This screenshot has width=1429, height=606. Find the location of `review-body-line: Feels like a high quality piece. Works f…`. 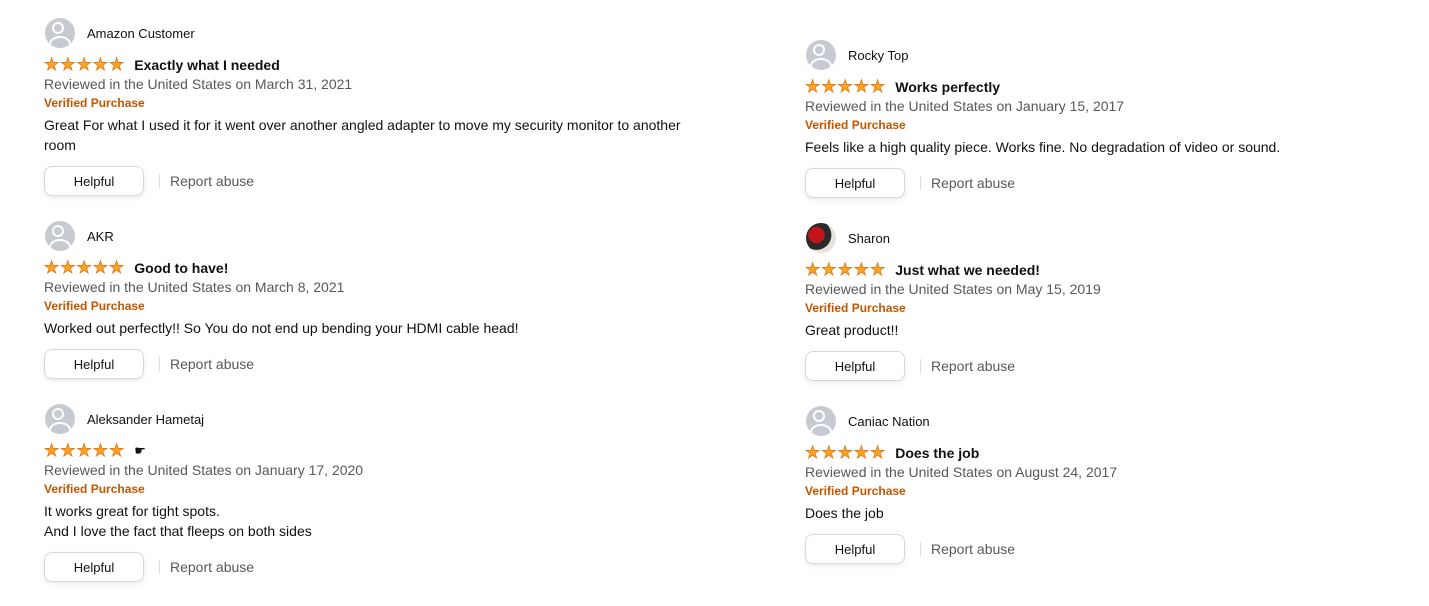

review-body-line: Feels like a high quality piece. Works f… is located at coordinates (1043, 147).